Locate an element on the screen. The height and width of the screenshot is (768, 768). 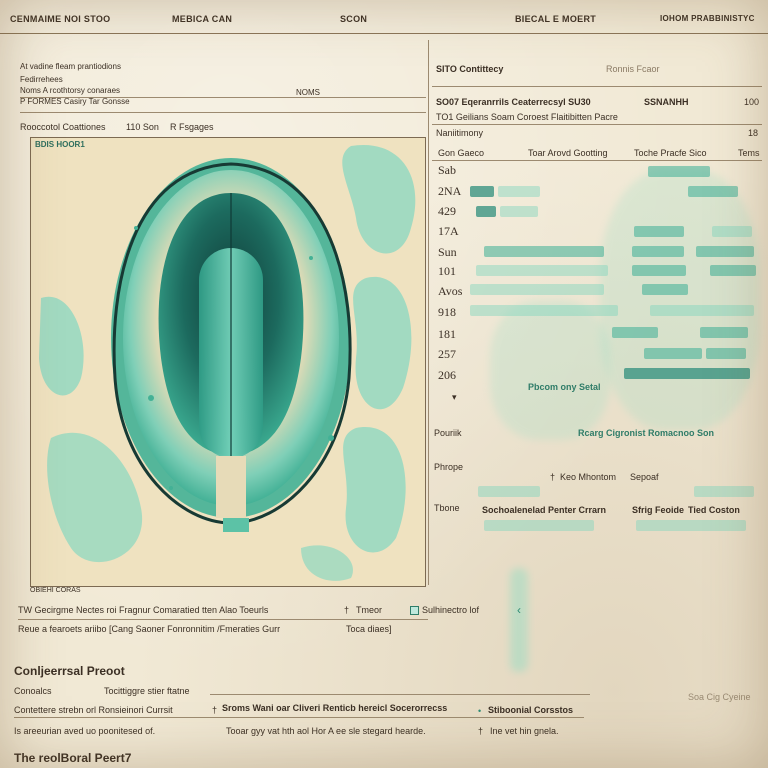
right-panel-rule is located at coordinates (597, 86).